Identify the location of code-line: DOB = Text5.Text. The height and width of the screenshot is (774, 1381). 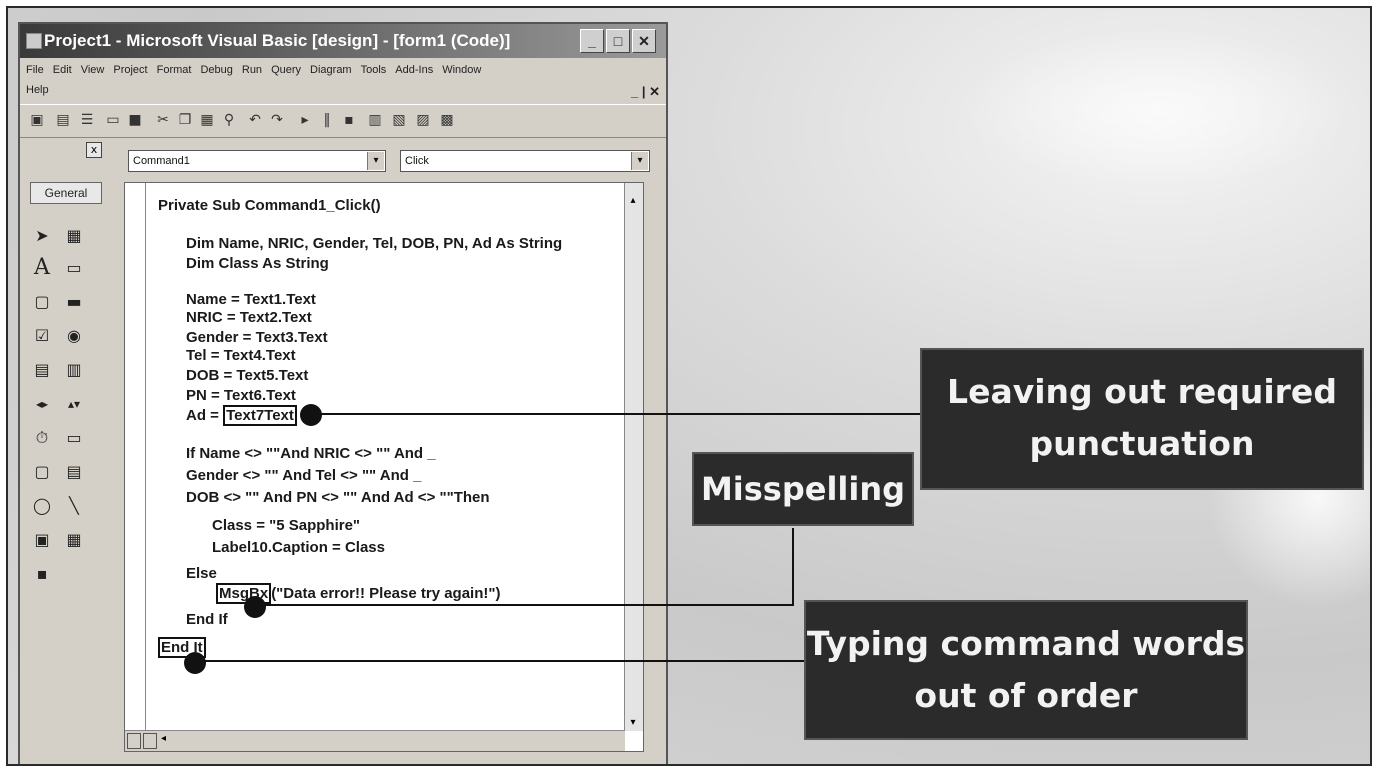
(247, 375).